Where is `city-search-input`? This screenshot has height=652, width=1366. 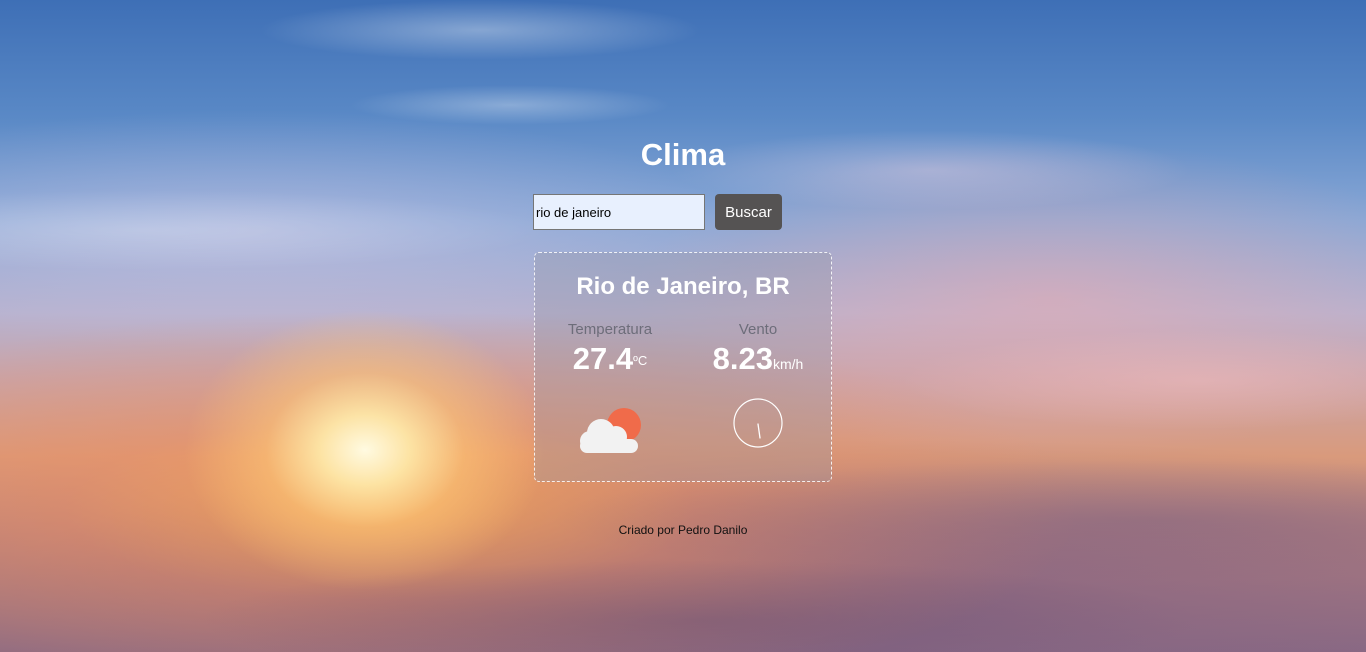
city-search-input is located at coordinates (619, 212).